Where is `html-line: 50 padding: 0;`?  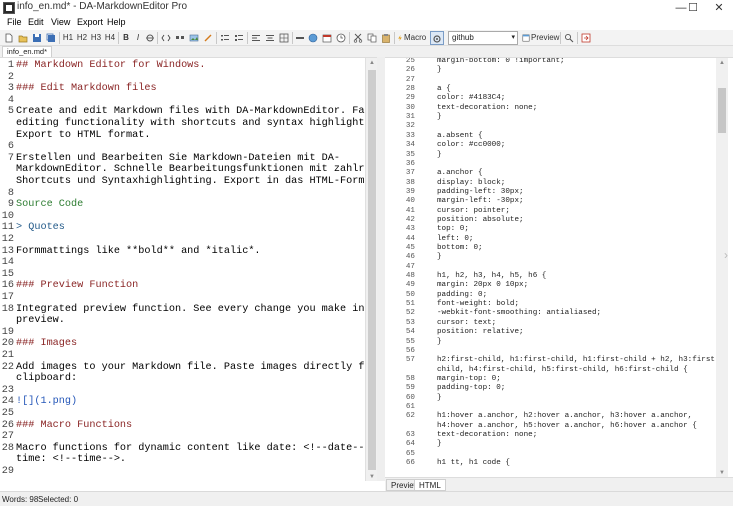 html-line: 50 padding: 0; is located at coordinates (436, 296).